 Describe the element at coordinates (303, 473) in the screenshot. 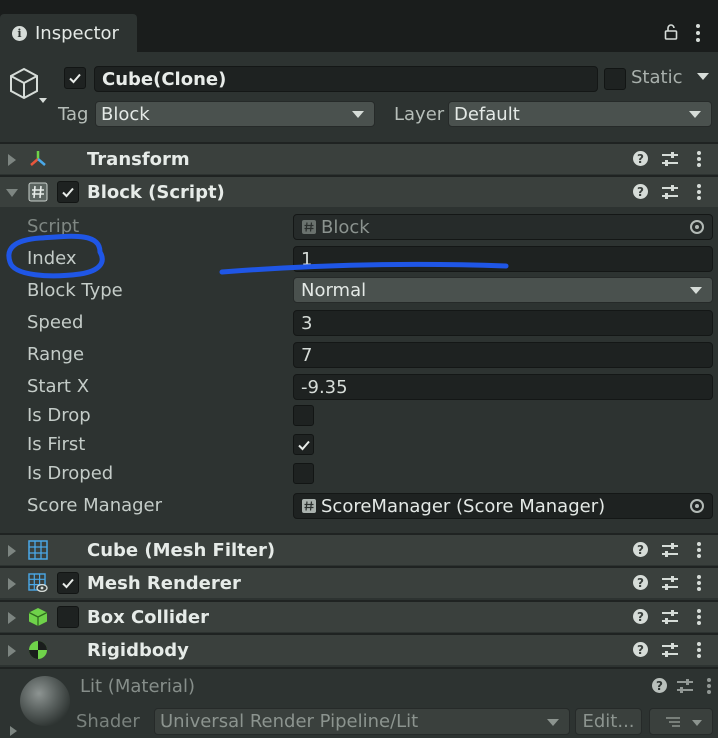

I see `is-droped-checkbox` at that location.